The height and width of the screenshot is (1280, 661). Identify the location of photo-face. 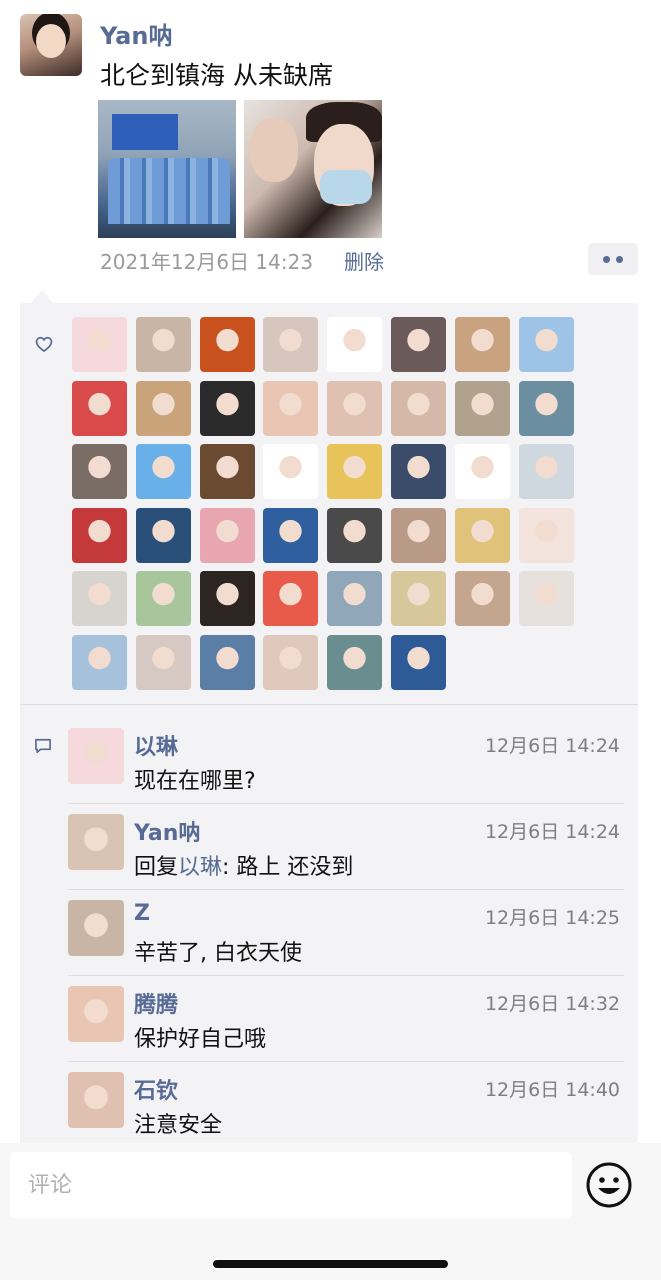
(274, 150).